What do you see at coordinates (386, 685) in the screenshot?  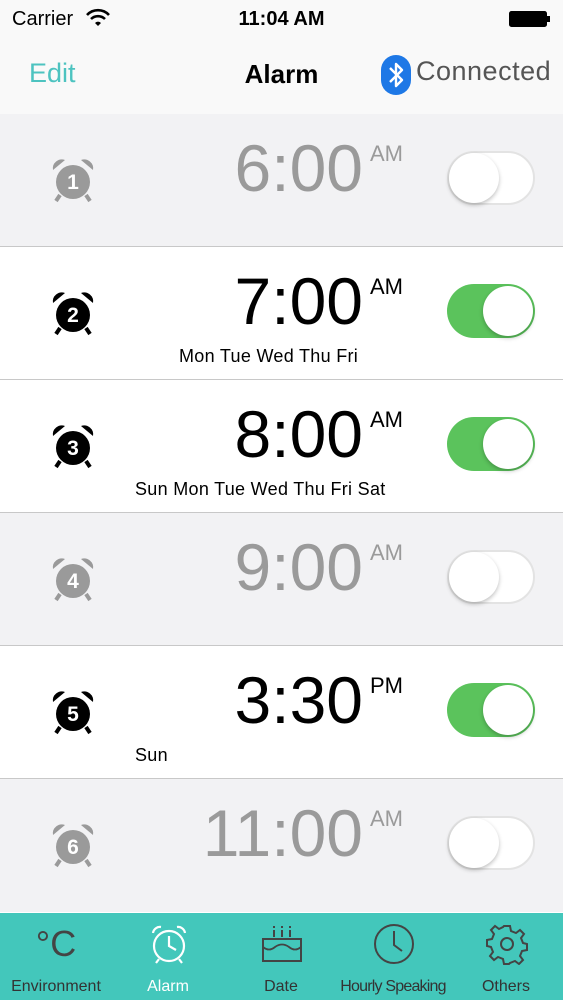 I see `alarm-ampm: PM` at bounding box center [386, 685].